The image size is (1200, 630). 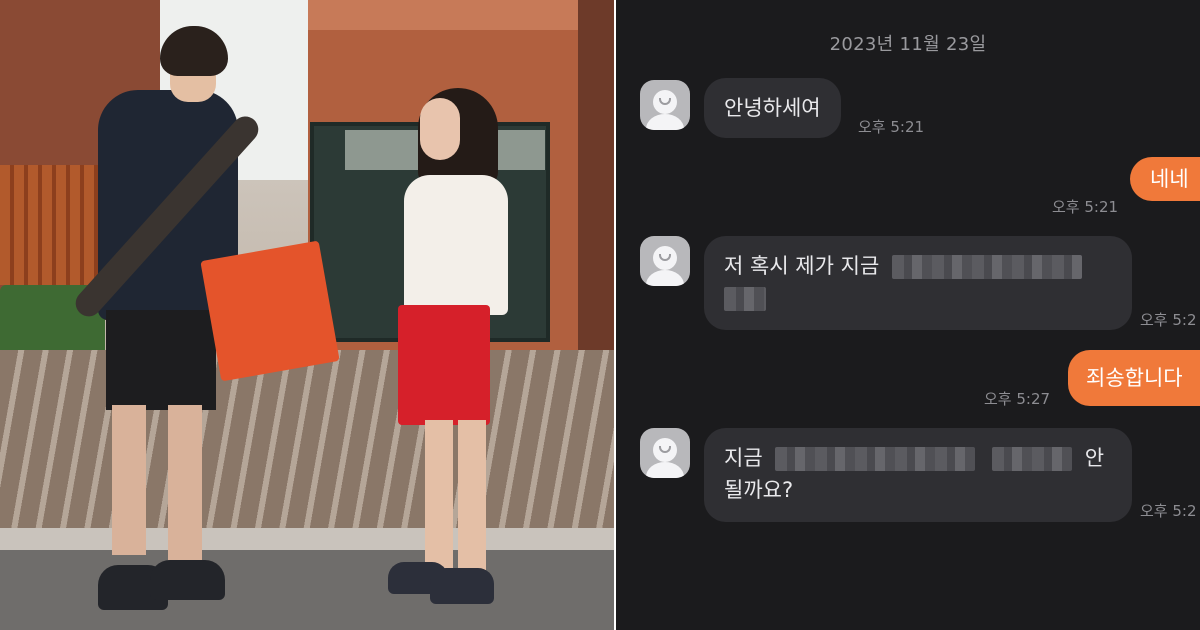 I want to click on message-bubble-outgoing: 네네, so click(x=1165, y=179).